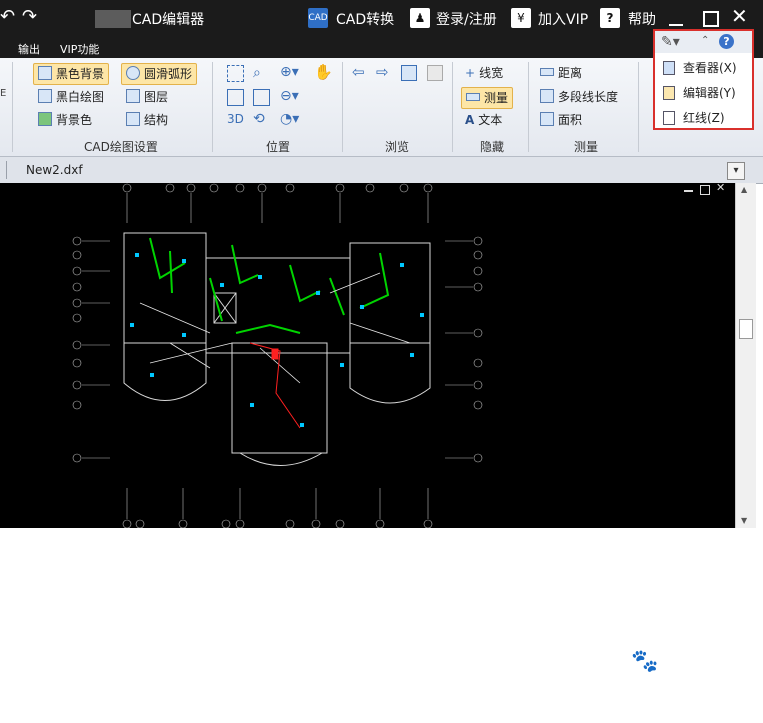 This screenshot has height=723, width=763. I want to click on black-background-label: 黑色背景, so click(80, 74).